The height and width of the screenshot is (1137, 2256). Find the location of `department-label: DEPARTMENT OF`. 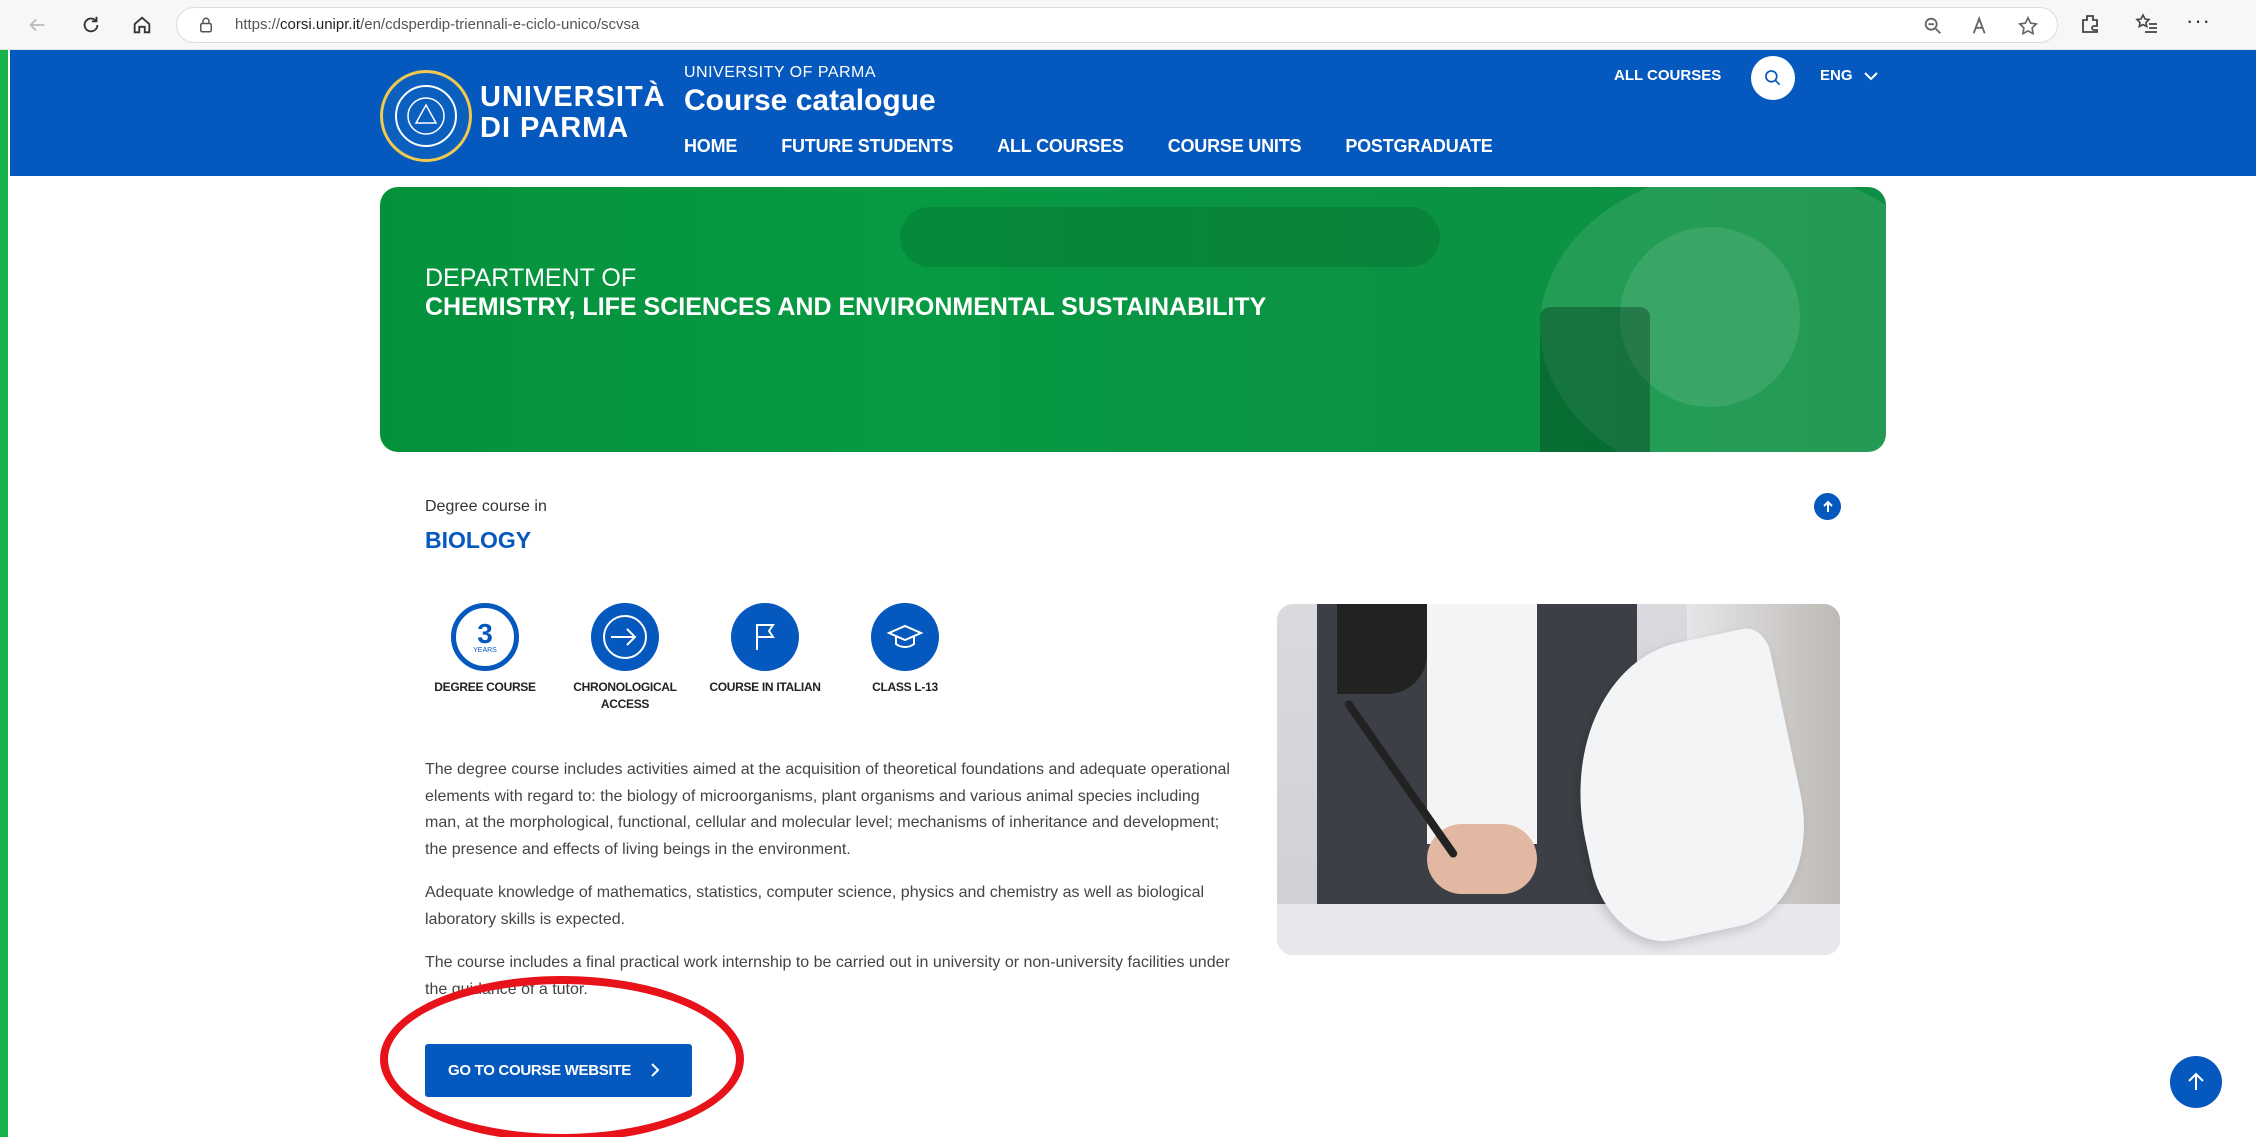

department-label: DEPARTMENT OF is located at coordinates (531, 278).